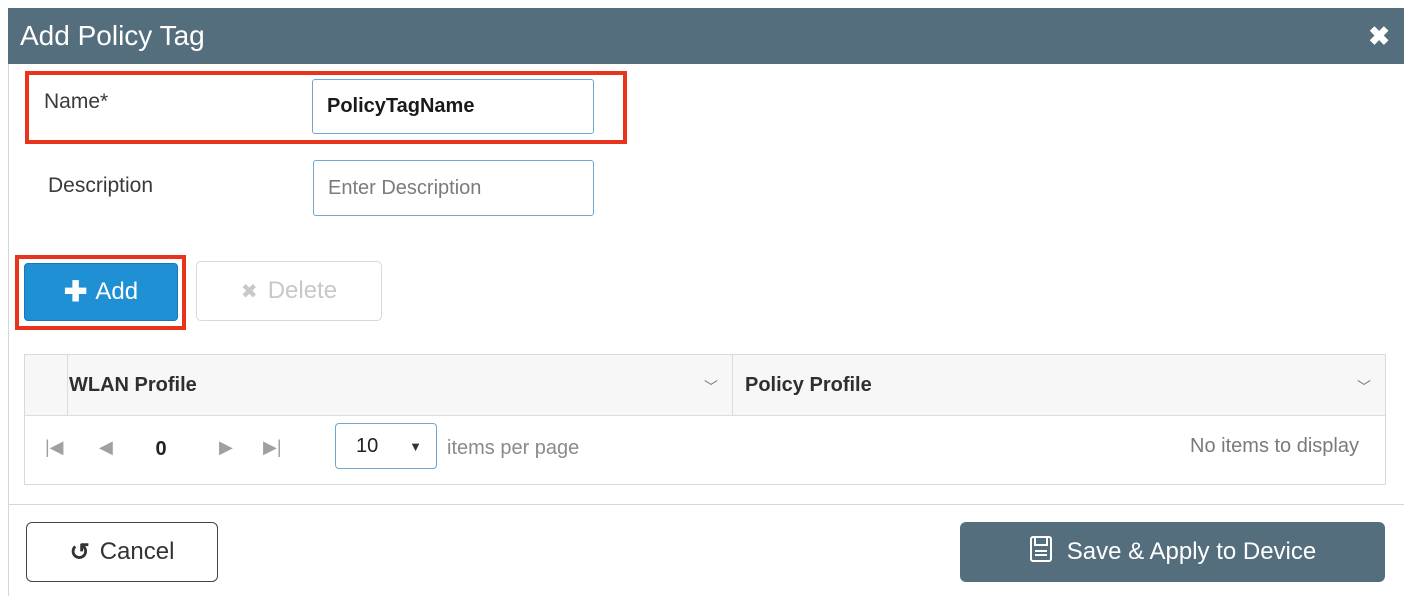 The width and height of the screenshot is (1404, 596). I want to click on grid-header: WLAN Profile ﹀ Policy Profile ﹀, so click(705, 385).